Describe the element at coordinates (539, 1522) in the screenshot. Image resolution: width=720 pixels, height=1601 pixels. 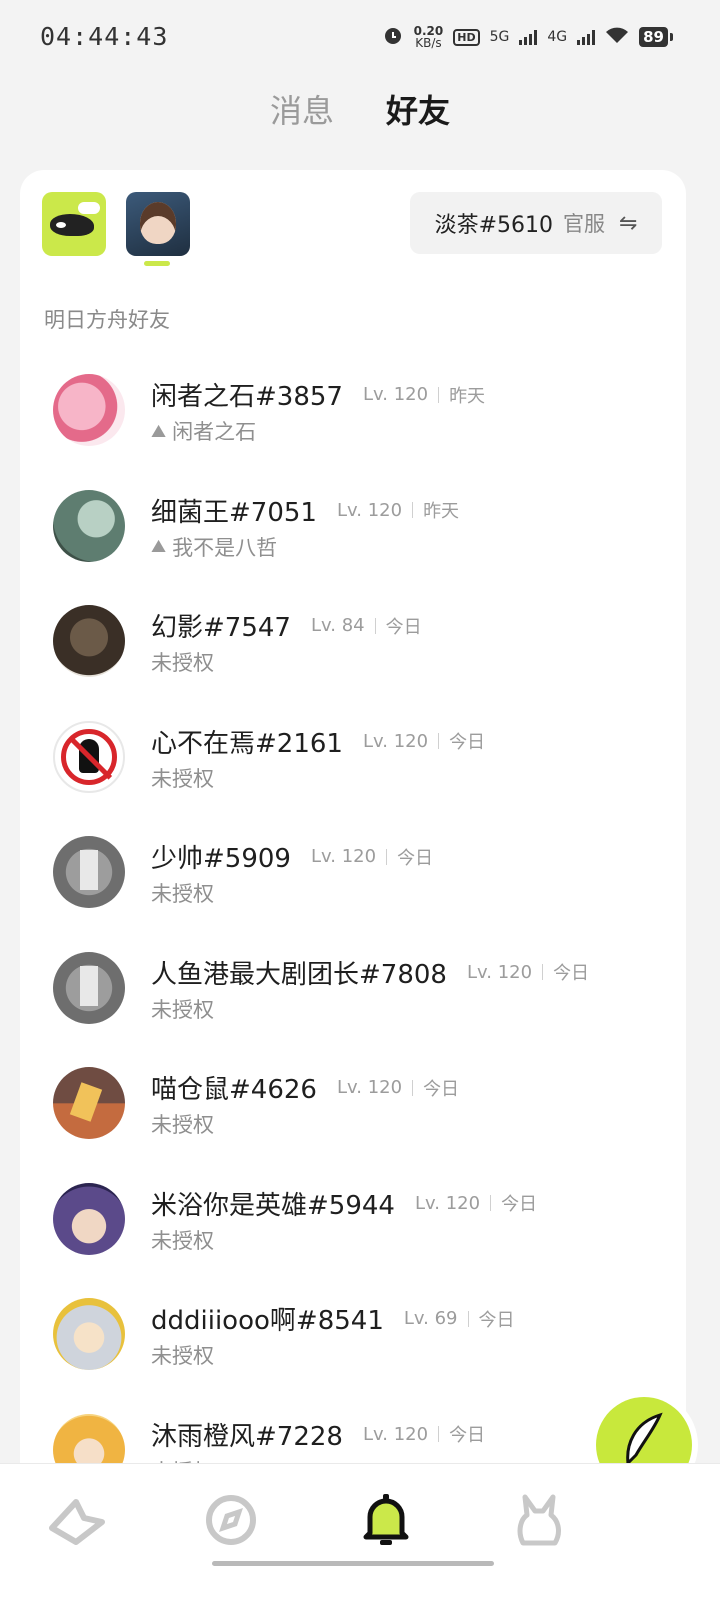
I see `nav-profile` at that location.